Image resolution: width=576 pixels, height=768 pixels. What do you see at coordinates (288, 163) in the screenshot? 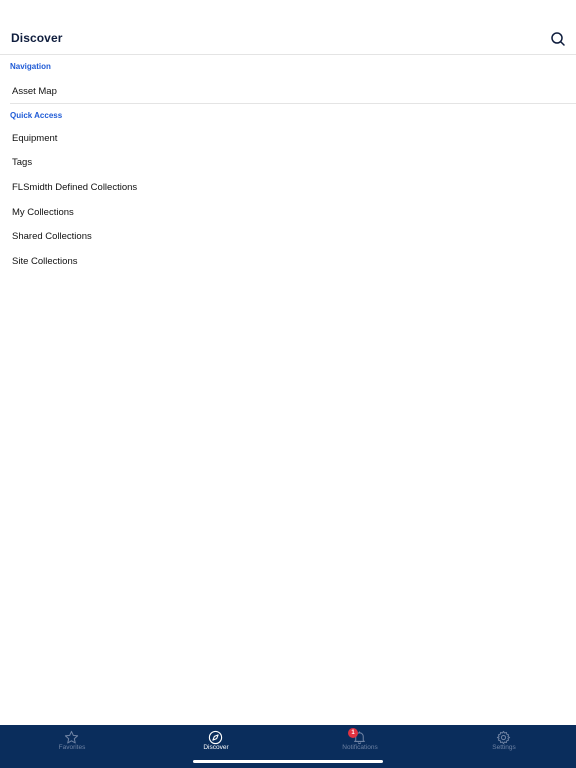
I see `list-item-tags: Tags` at bounding box center [288, 163].